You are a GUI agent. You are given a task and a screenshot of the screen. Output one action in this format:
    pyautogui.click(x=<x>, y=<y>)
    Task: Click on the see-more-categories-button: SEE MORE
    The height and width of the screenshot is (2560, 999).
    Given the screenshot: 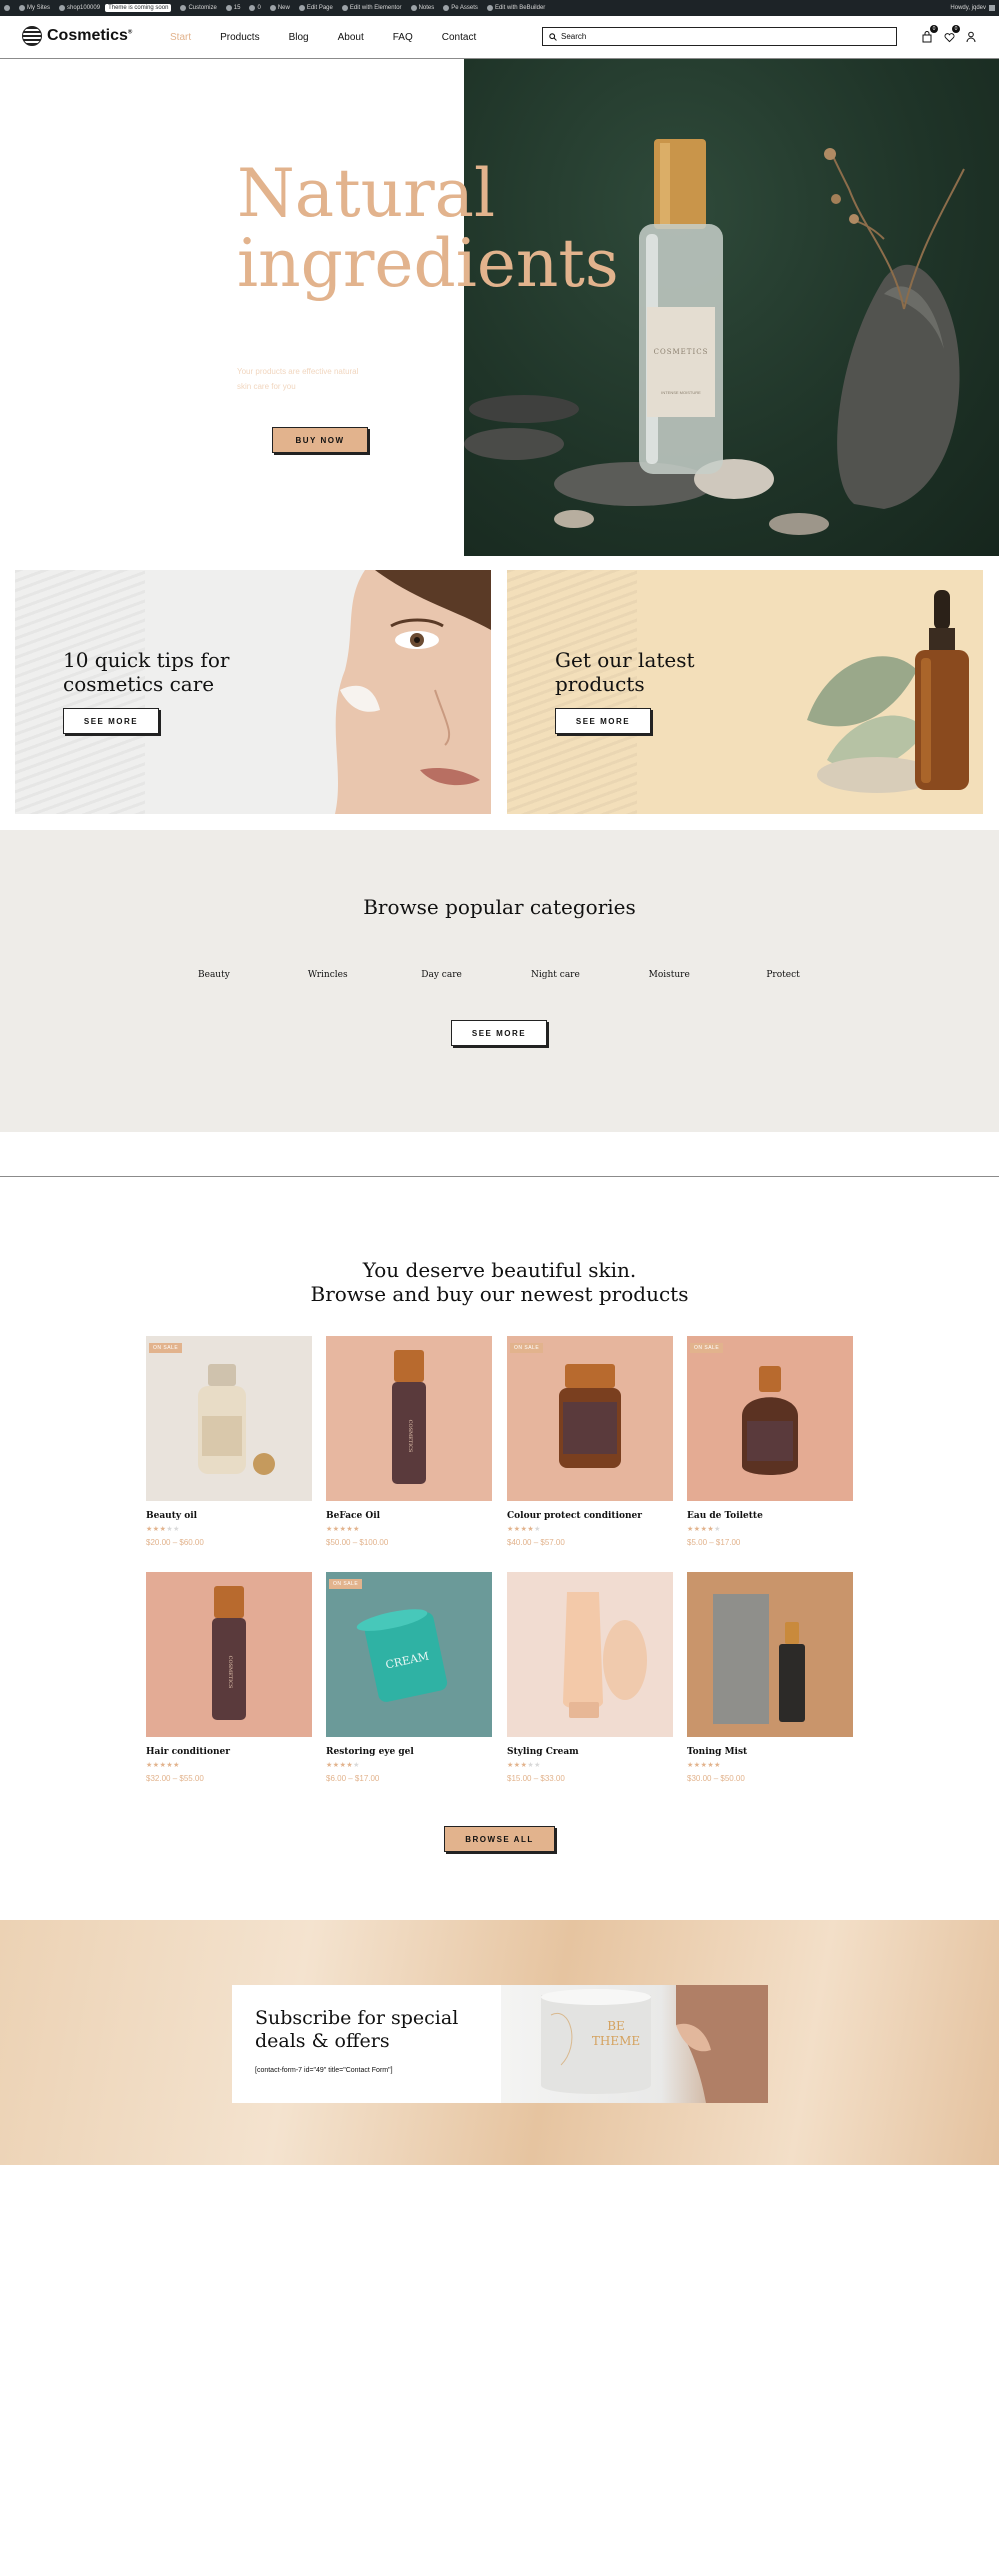 What is the action you would take?
    pyautogui.click(x=499, y=1033)
    